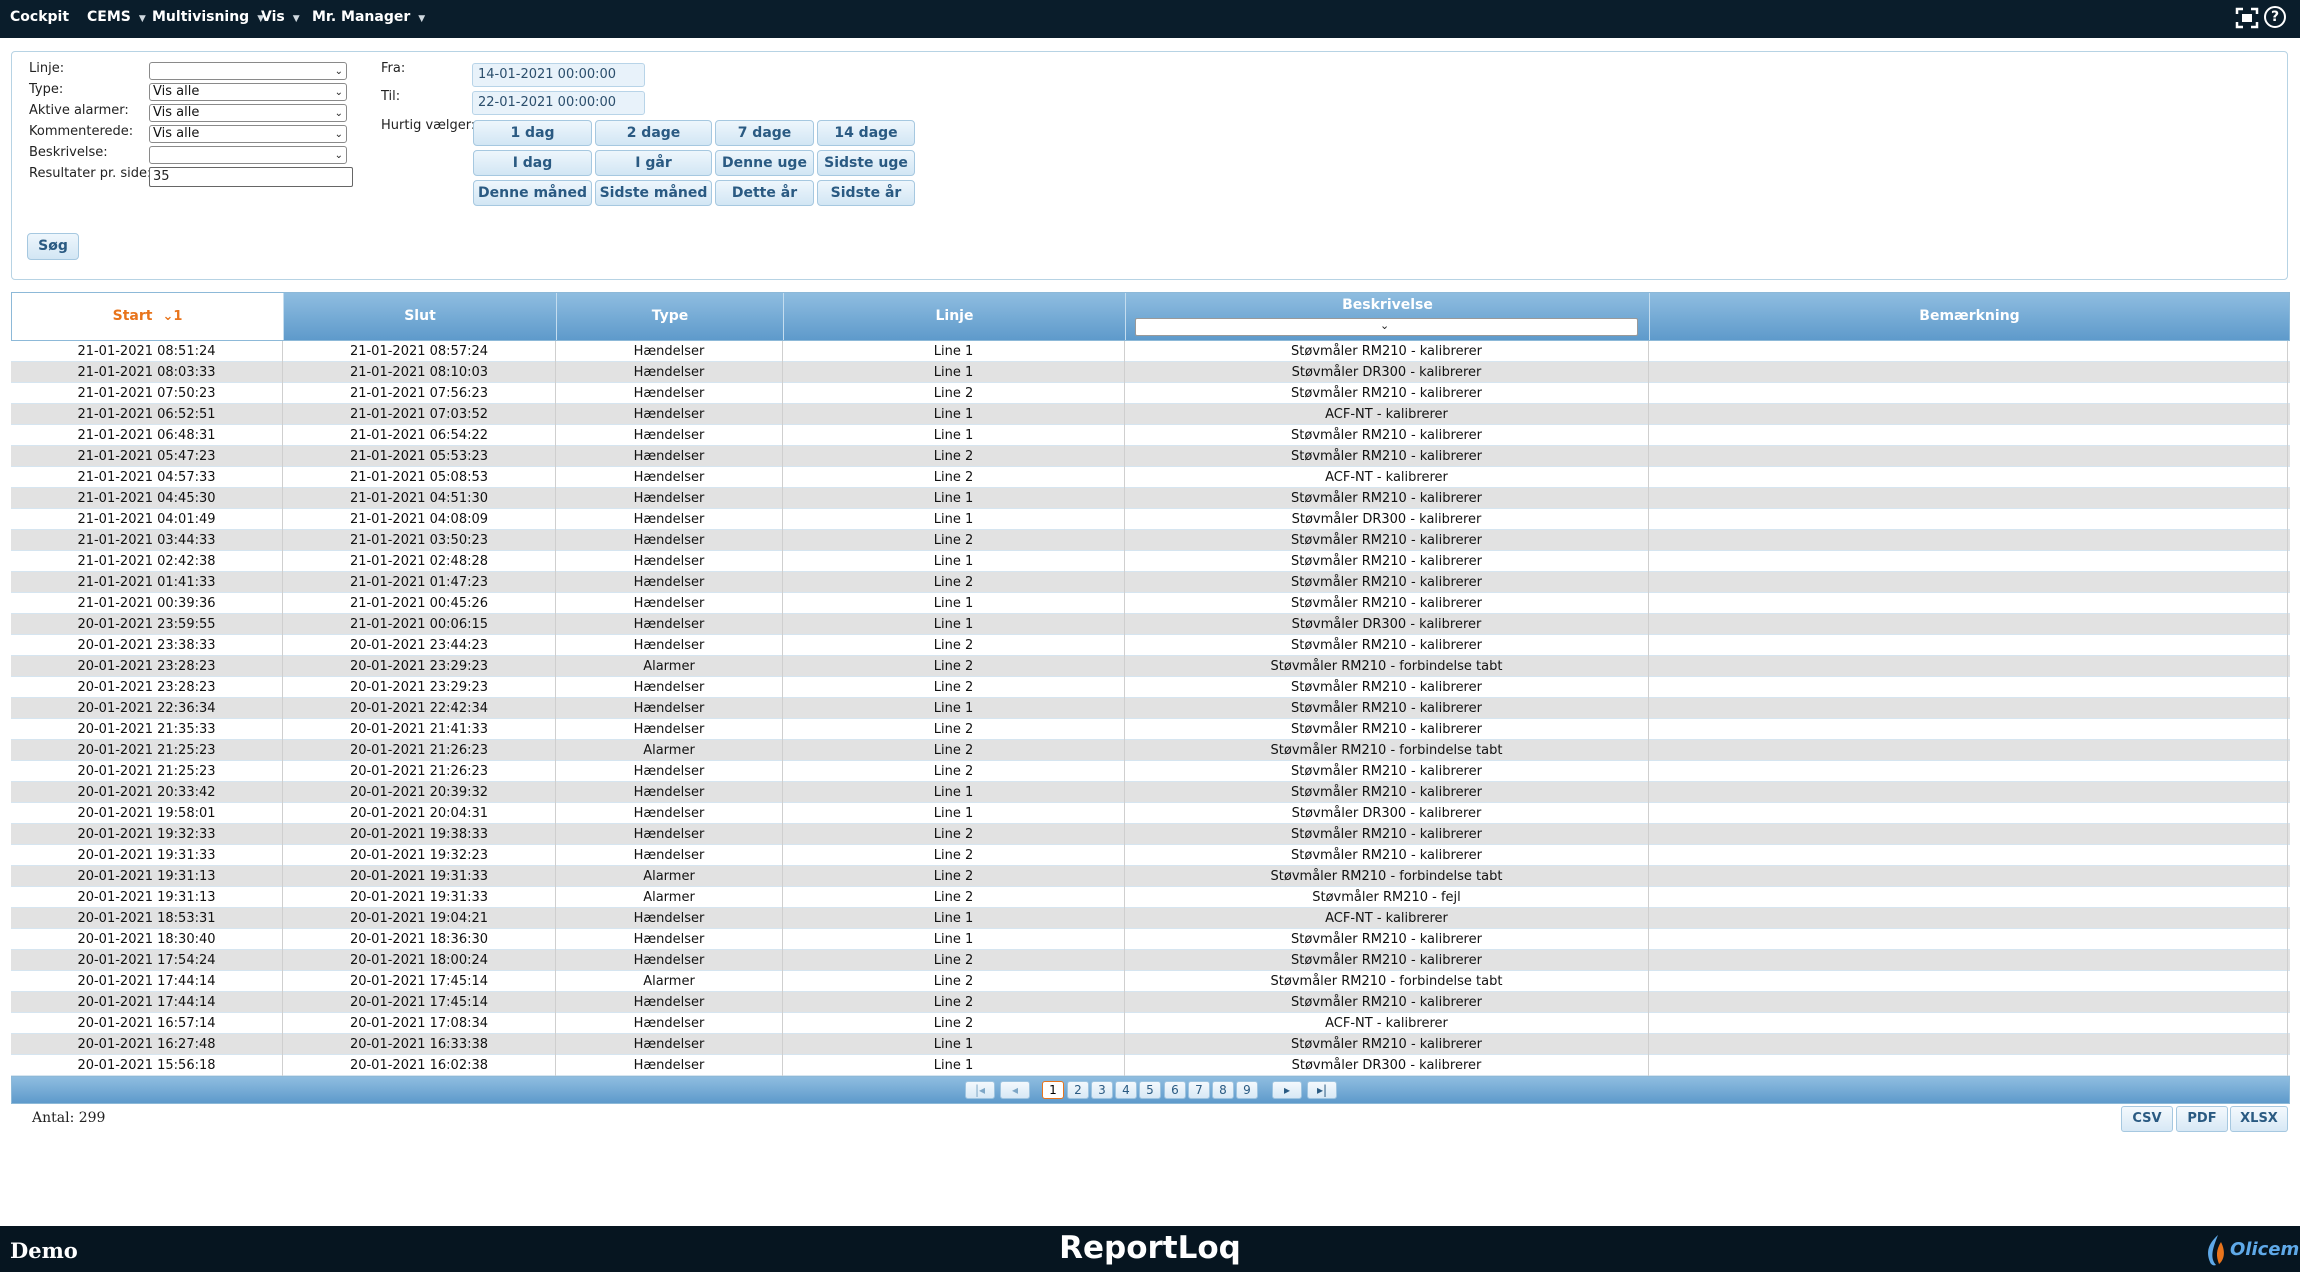  Describe the element at coordinates (2147, 1119) in the screenshot. I see `export-csv-button: CSV` at that location.